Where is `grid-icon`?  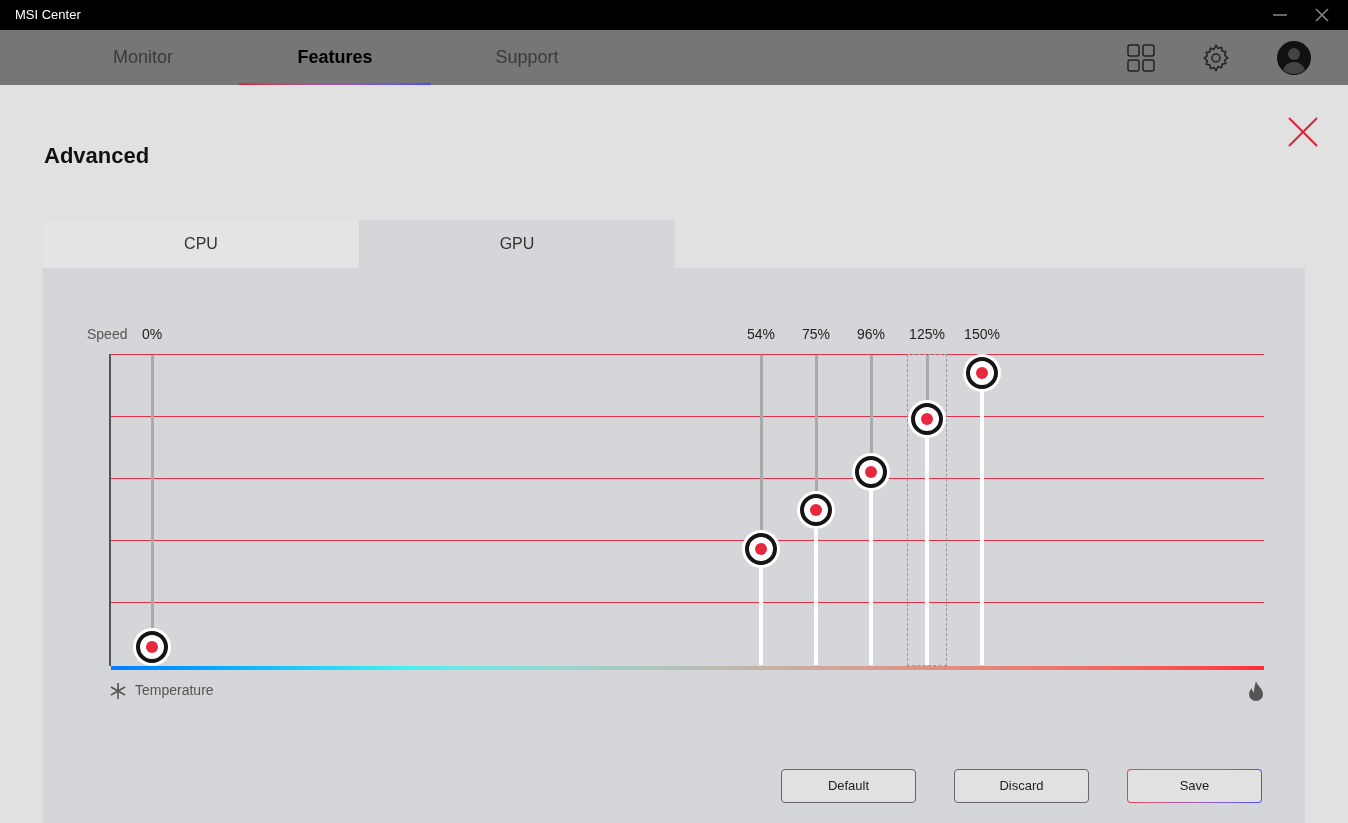 grid-icon is located at coordinates (1141, 57).